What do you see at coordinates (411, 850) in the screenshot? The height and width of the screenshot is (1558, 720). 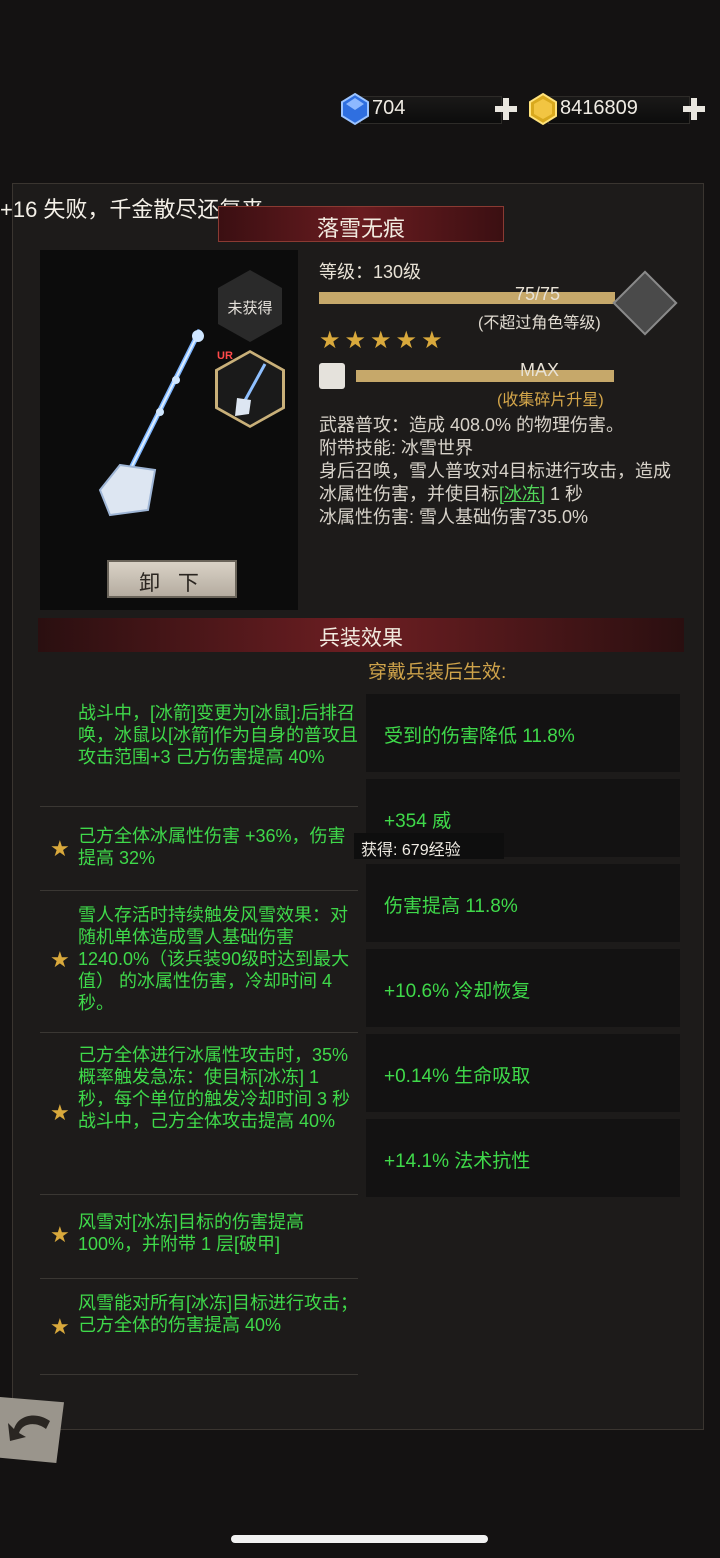 I see `toast-text: 获得: 679经验` at bounding box center [411, 850].